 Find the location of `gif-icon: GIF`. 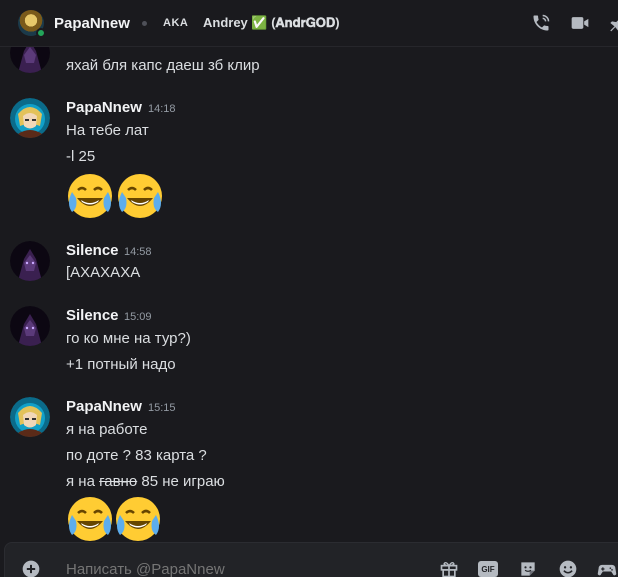

gif-icon: GIF is located at coordinates (488, 567).